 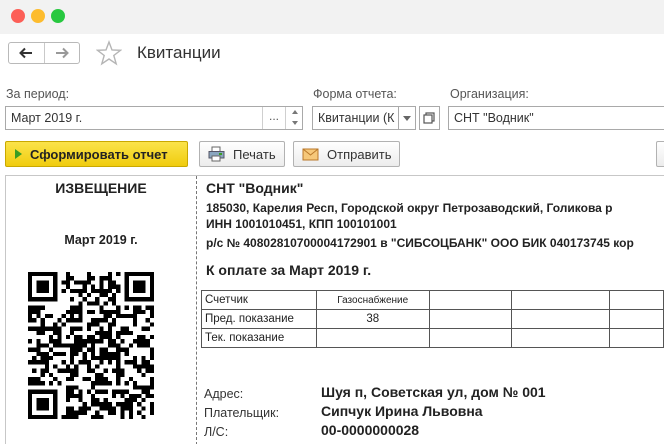 What do you see at coordinates (295, 112) in the screenshot?
I see `spin-up-icon` at bounding box center [295, 112].